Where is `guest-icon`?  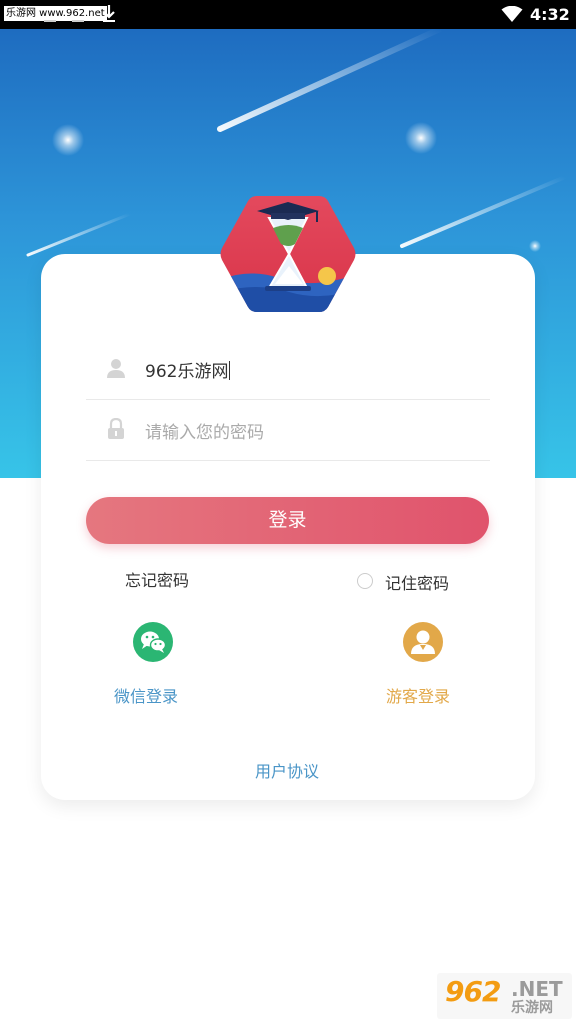
guest-icon is located at coordinates (423, 642).